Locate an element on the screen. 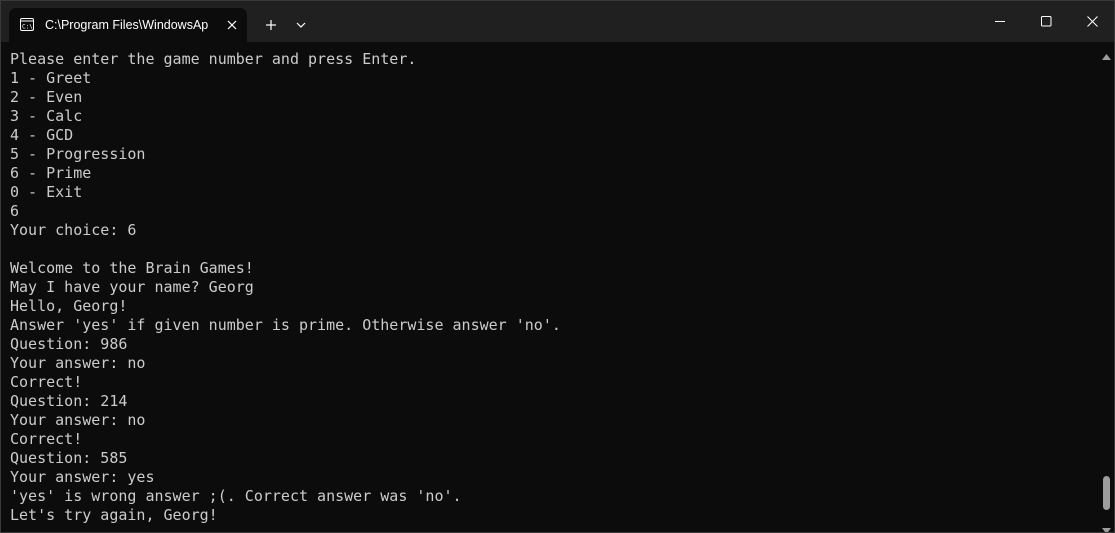  terminal-line: Your answer: yes is located at coordinates (82, 477).